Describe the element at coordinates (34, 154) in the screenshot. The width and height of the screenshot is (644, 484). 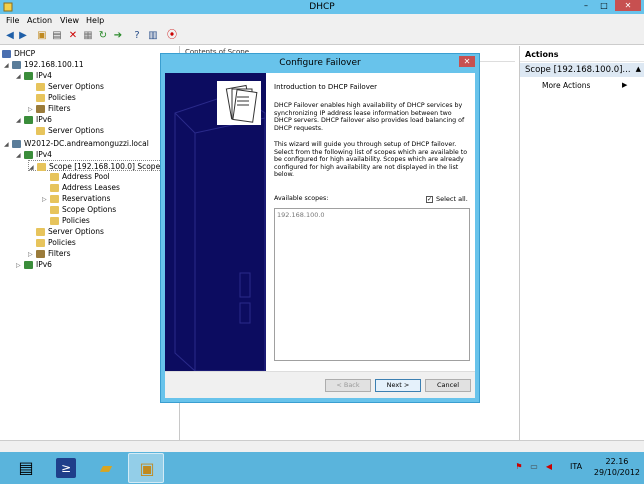
I see `tree-ipv4-2: ◢ IPv4` at that location.